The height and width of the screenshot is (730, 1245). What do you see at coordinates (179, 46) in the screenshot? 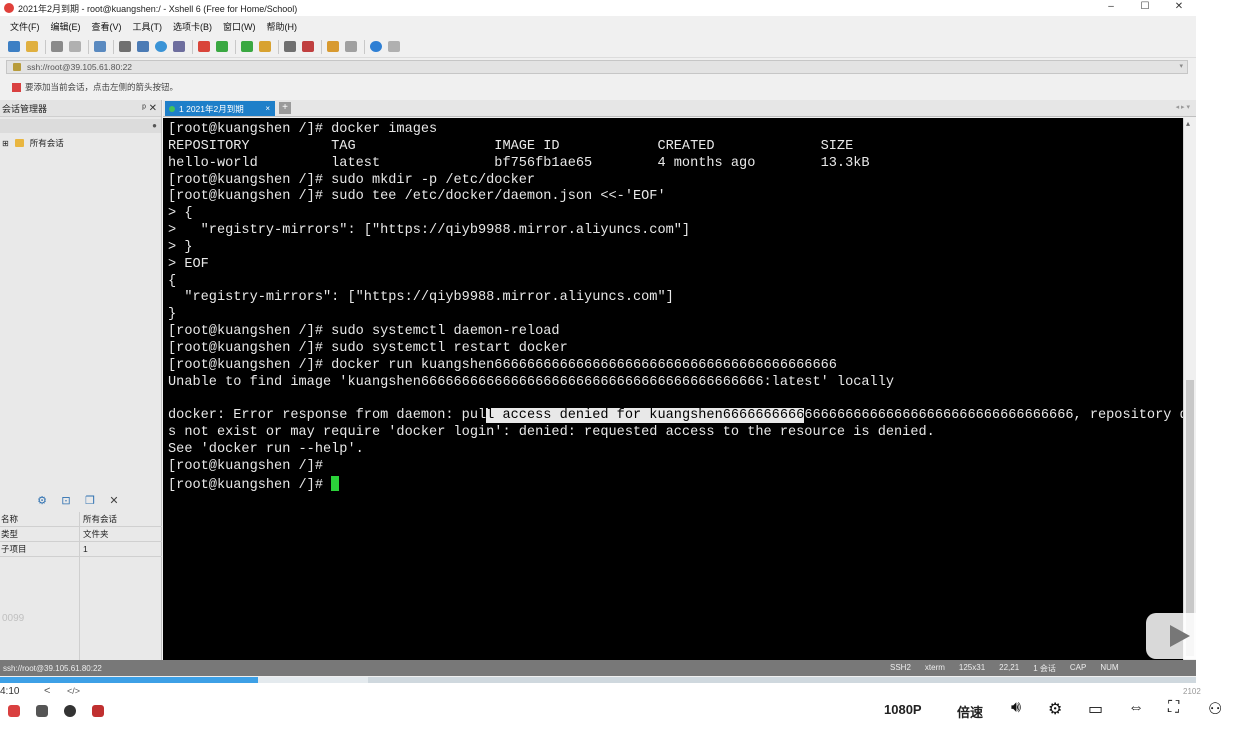
I see `font-icon` at bounding box center [179, 46].